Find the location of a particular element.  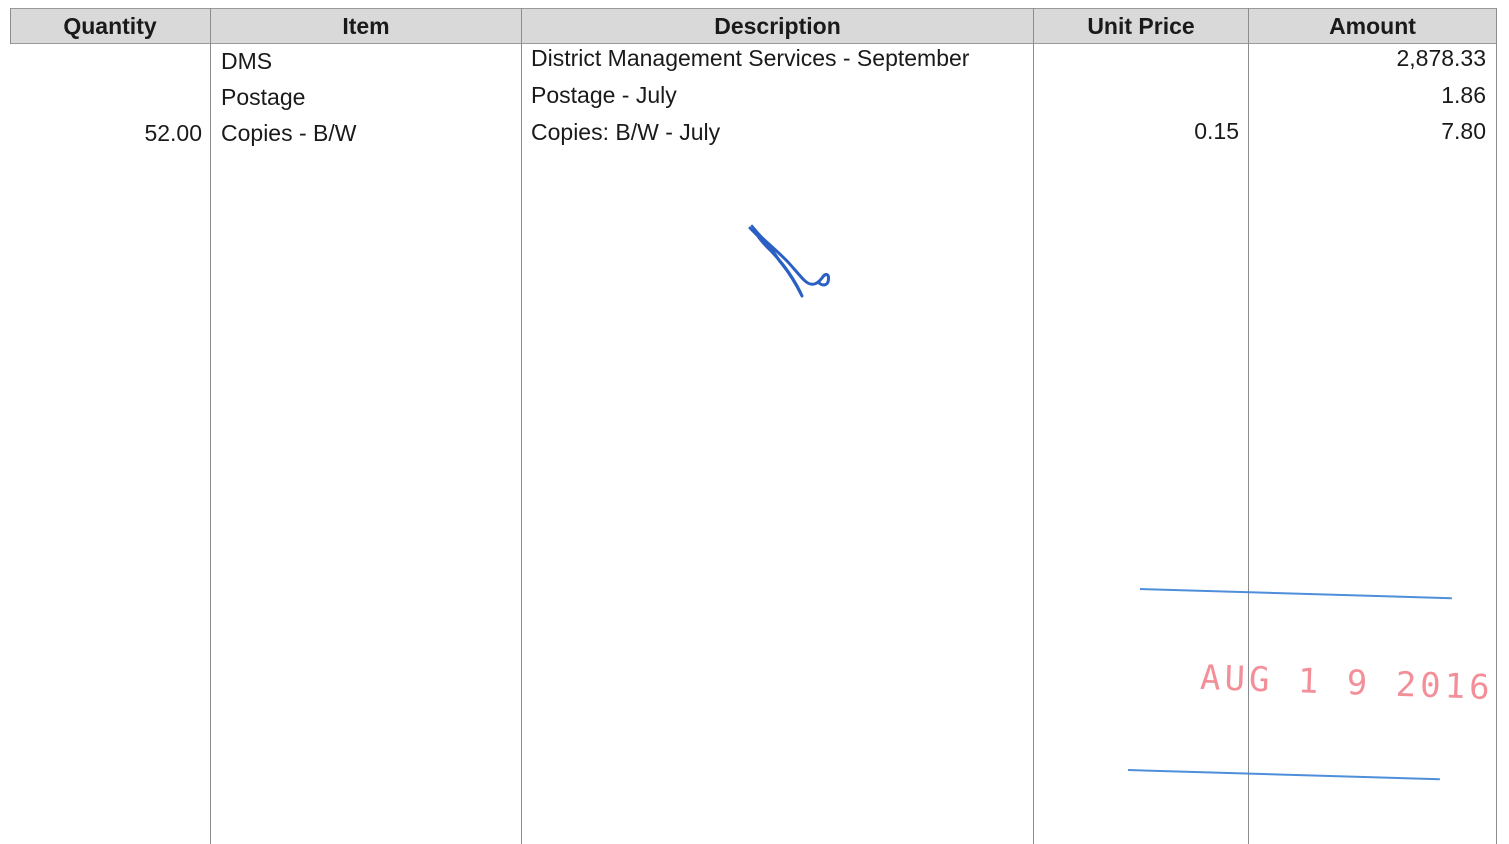

cell-unit-price: 0.15 is located at coordinates (1216, 131).